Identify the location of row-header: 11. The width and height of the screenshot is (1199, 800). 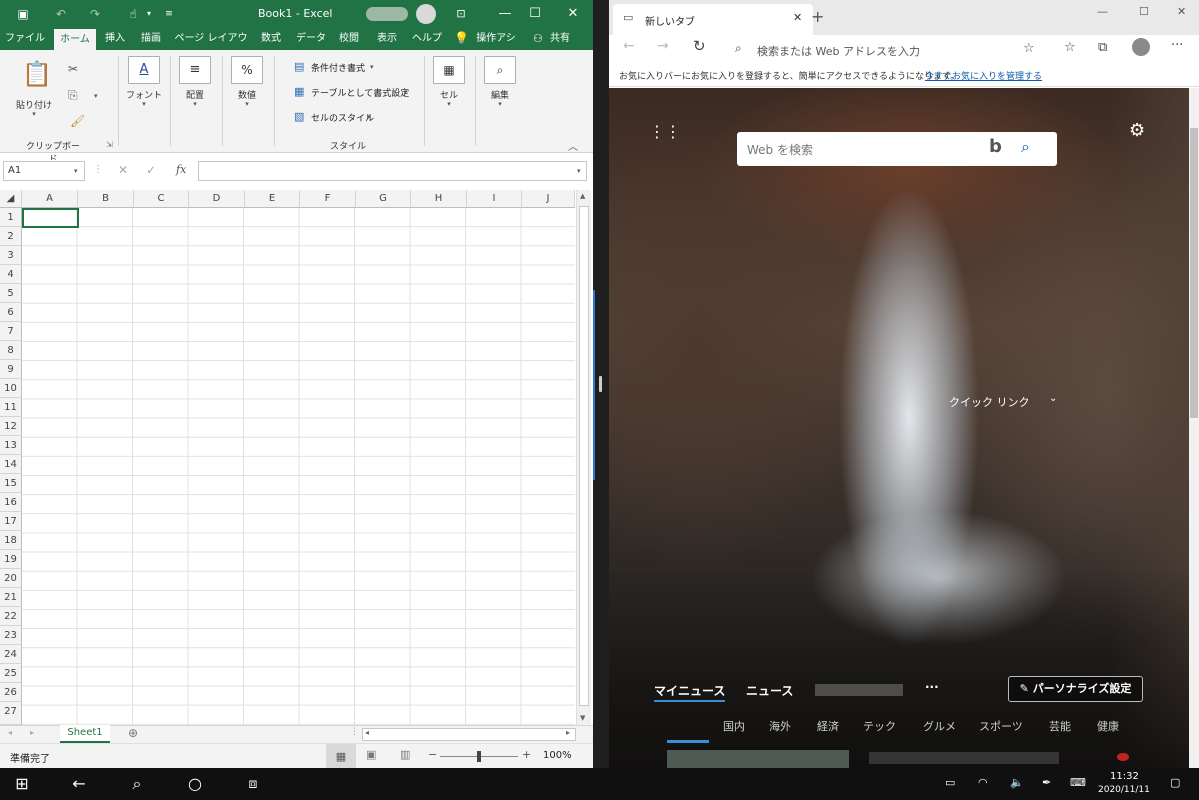
(11, 407).